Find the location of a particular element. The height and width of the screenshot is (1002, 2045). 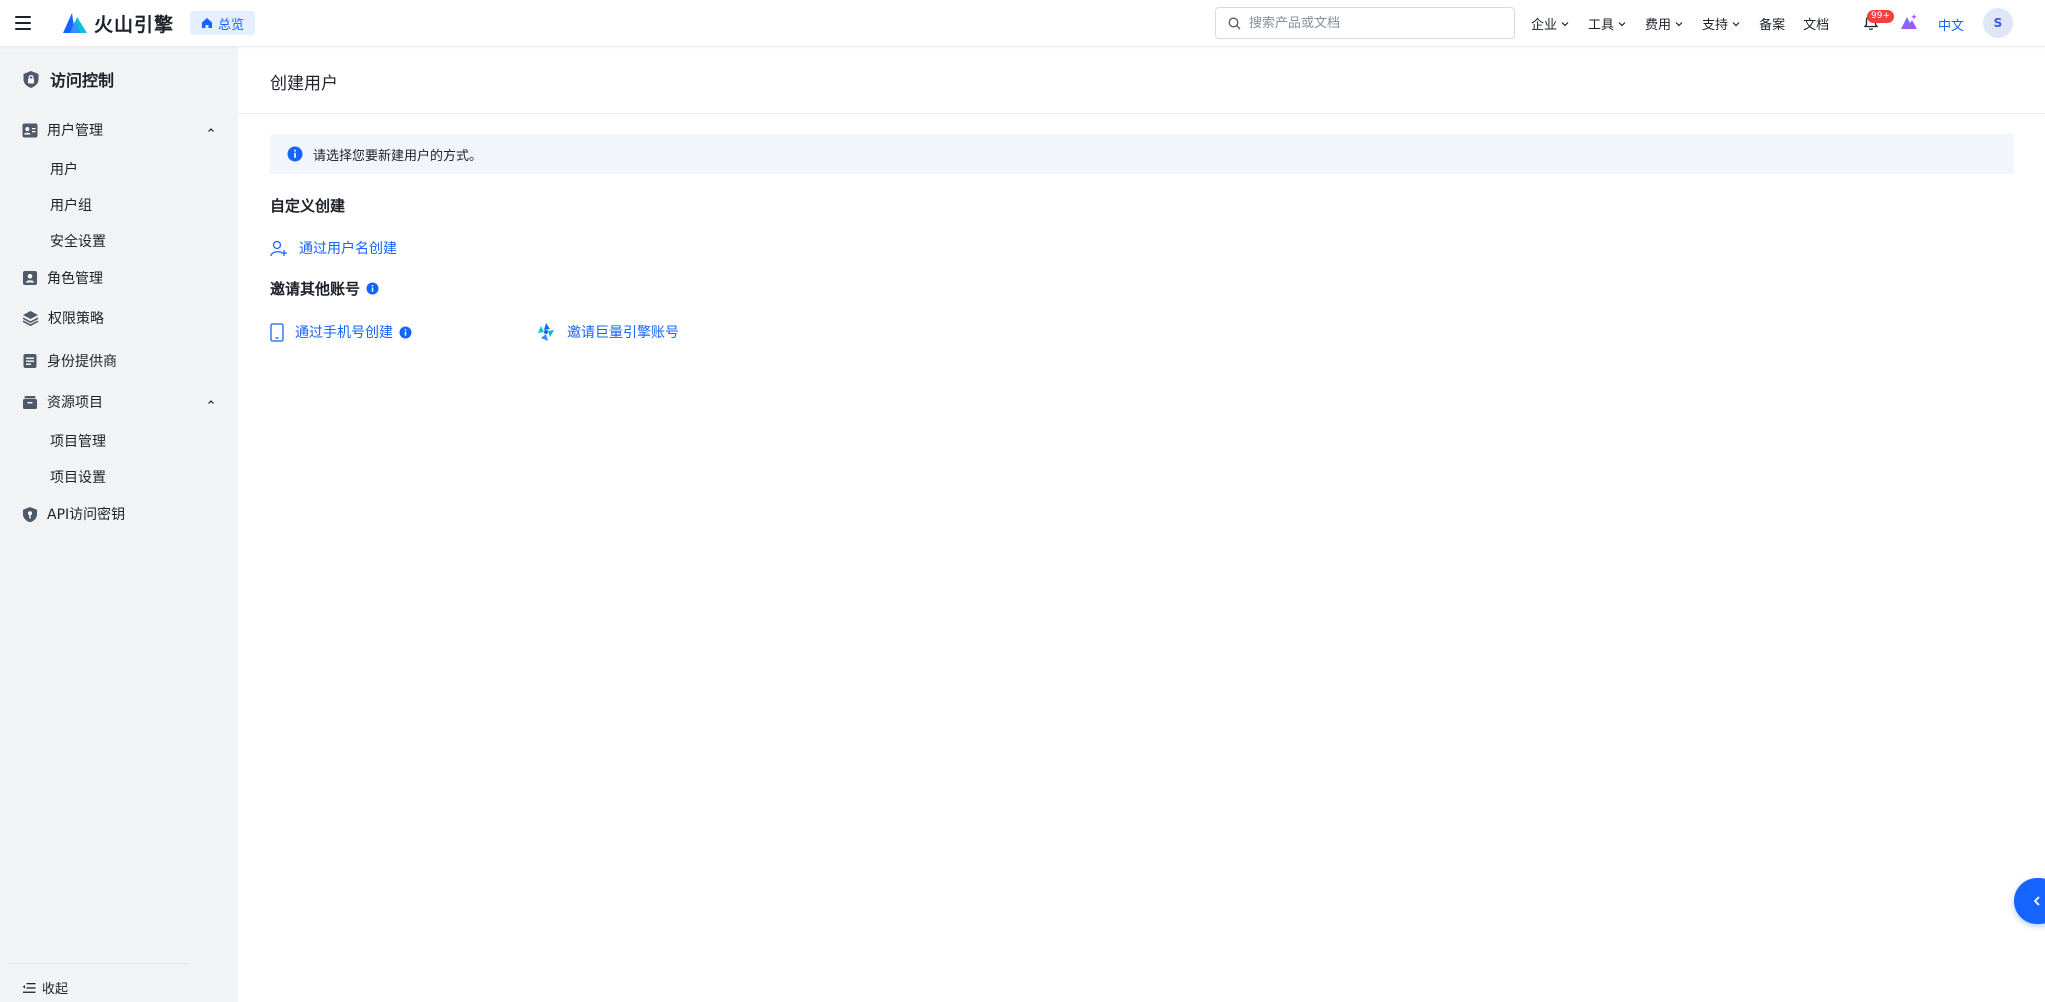

user-add-icon is located at coordinates (278, 248).